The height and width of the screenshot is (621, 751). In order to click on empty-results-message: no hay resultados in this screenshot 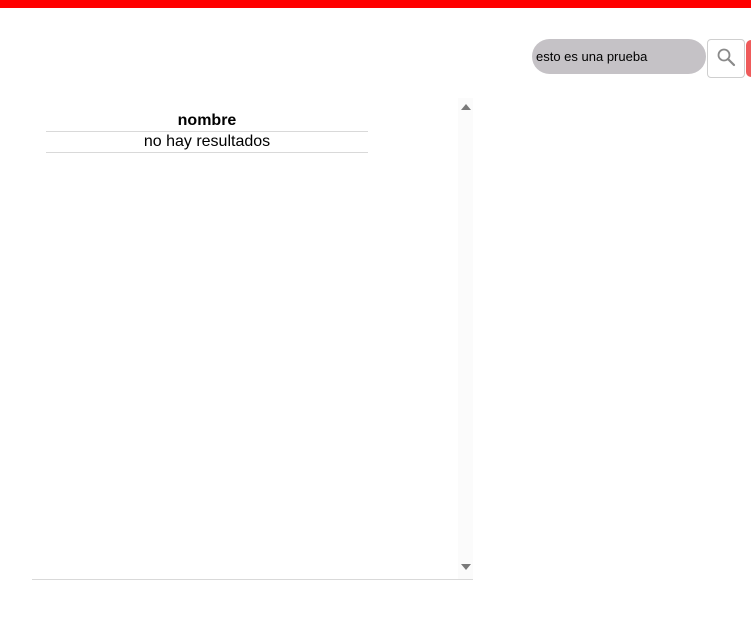, I will do `click(207, 142)`.